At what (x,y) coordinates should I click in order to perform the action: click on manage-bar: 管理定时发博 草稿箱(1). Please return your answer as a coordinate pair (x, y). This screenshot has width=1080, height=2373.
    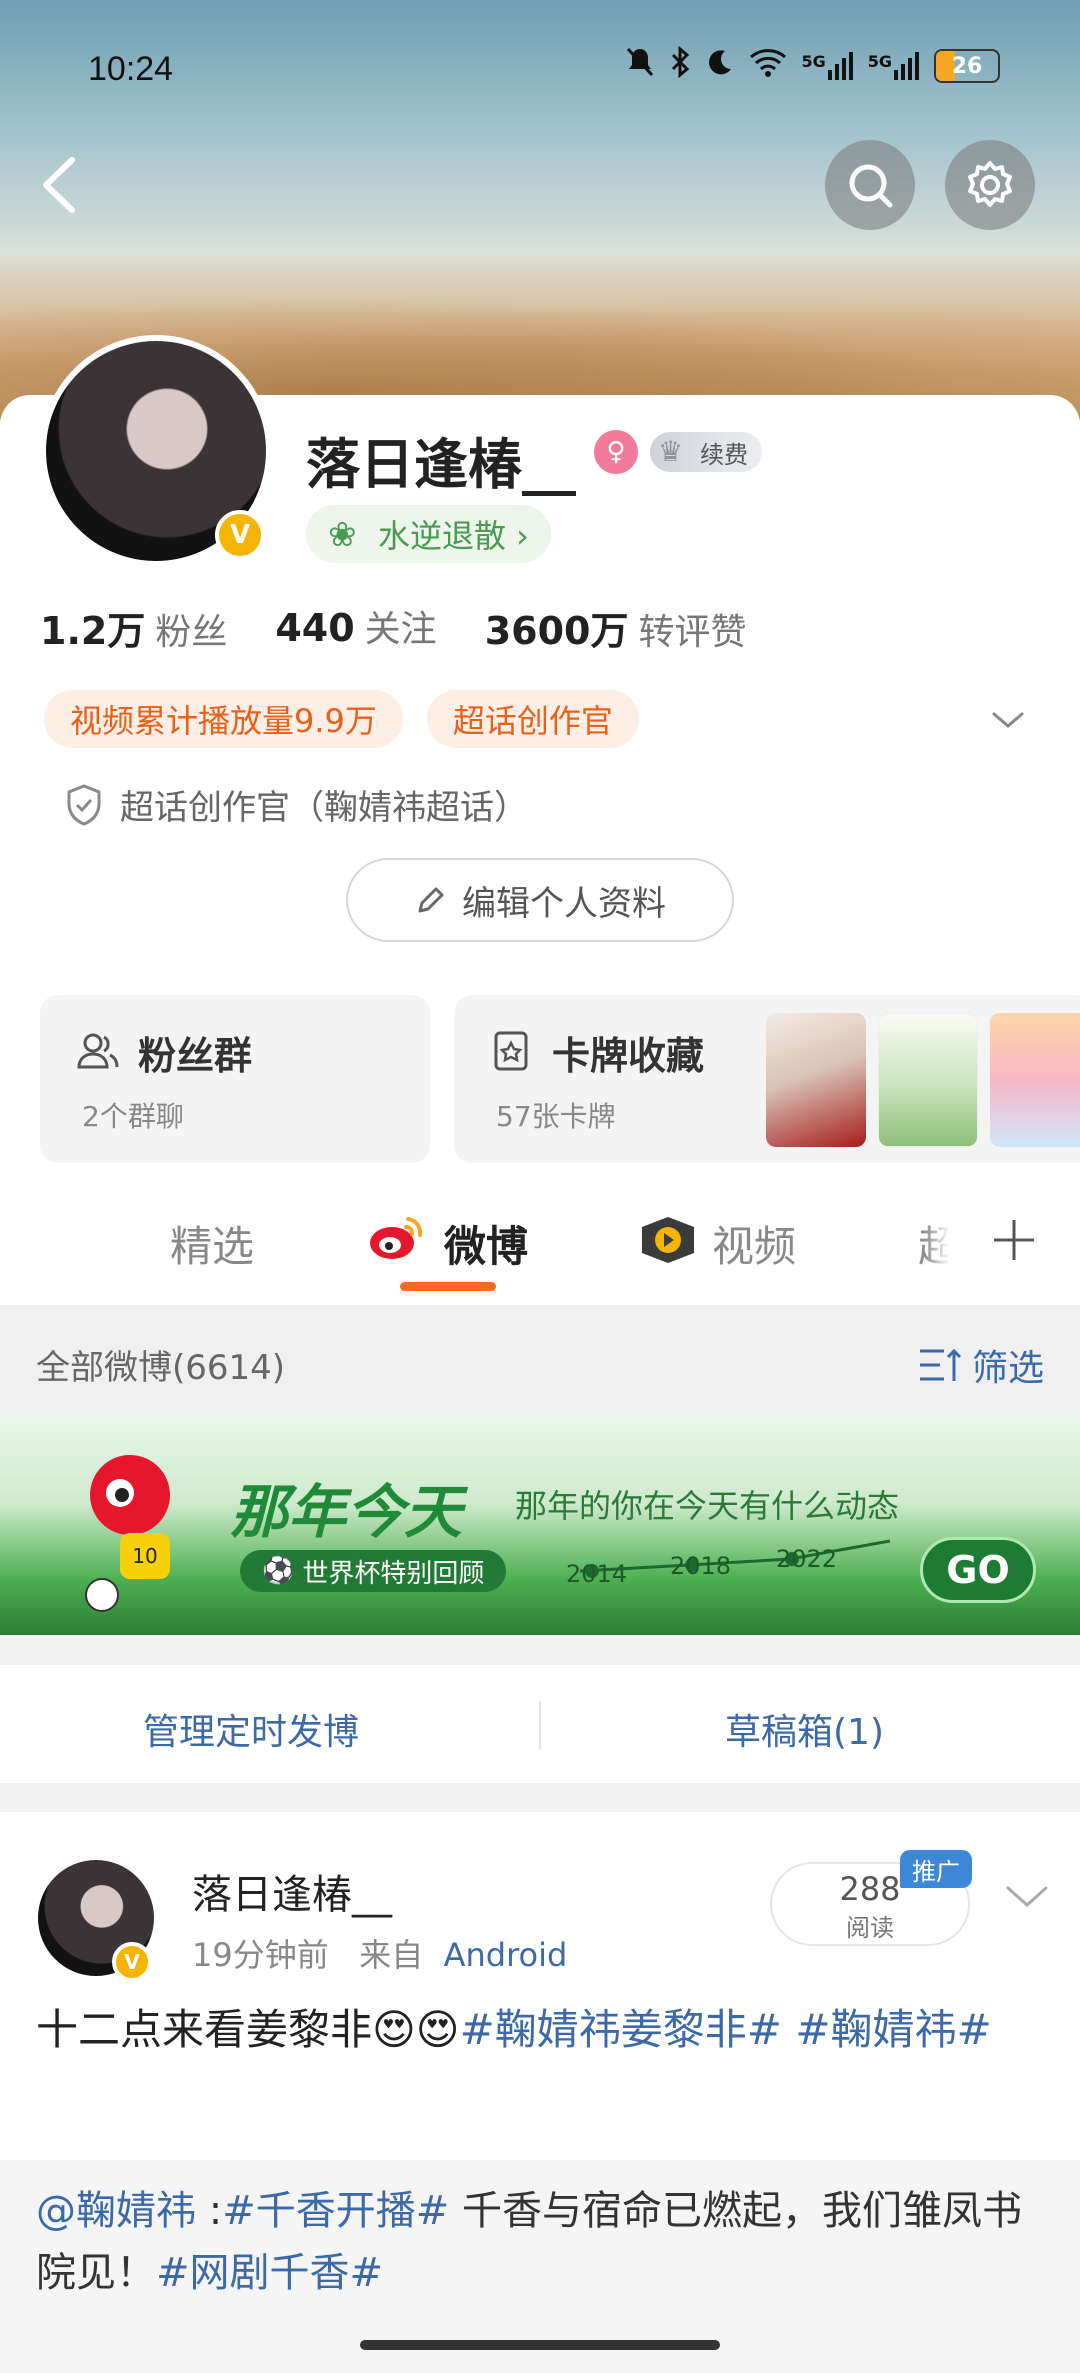
    Looking at the image, I should click on (540, 1724).